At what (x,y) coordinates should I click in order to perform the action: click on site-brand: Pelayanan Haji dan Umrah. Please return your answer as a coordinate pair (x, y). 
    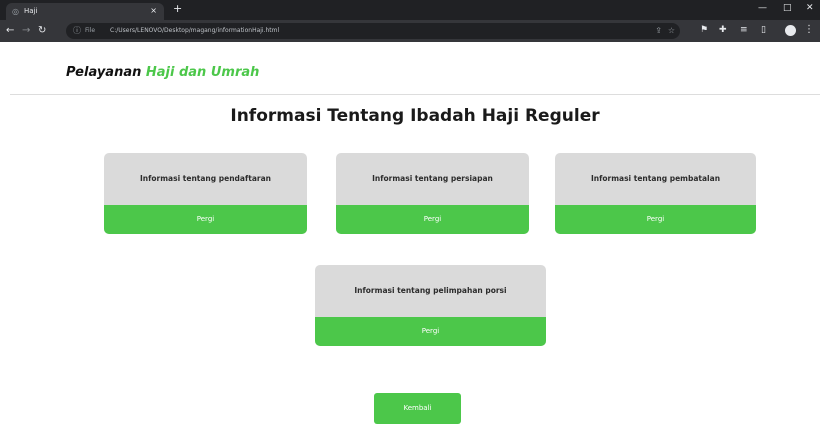
    Looking at the image, I should click on (162, 73).